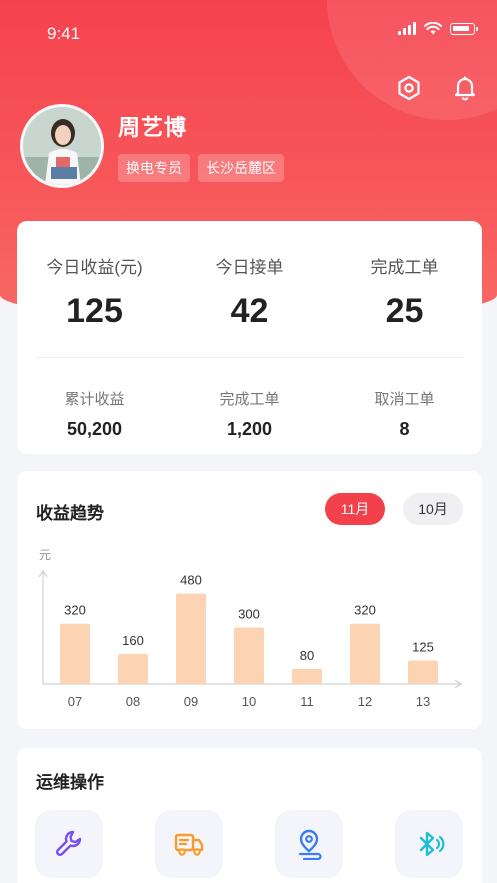 This screenshot has width=497, height=883. I want to click on stat-label: 今日接单, so click(249, 267).